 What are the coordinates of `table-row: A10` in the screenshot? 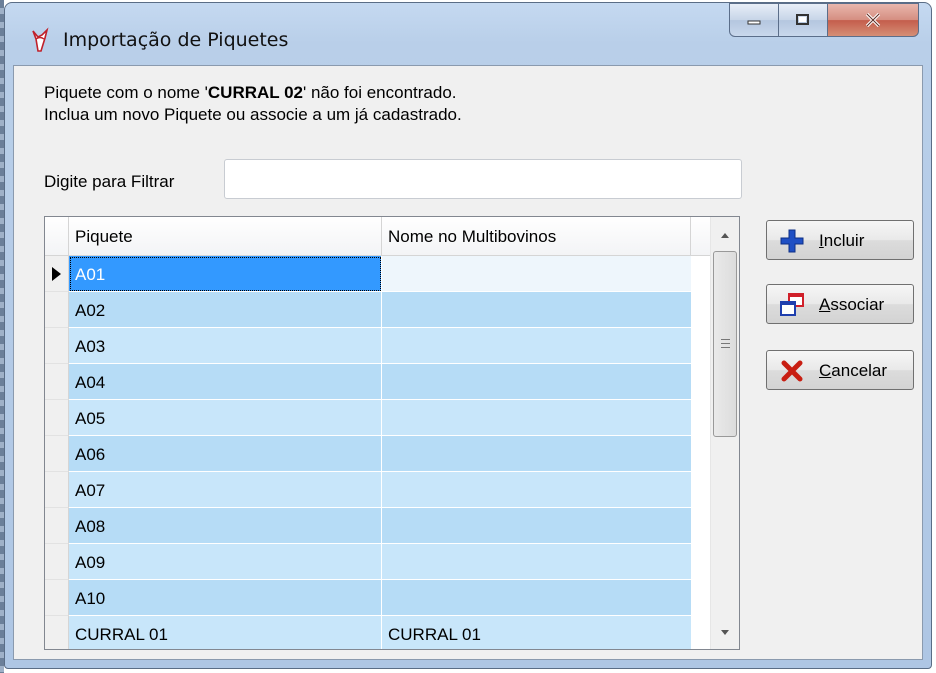 It's located at (378, 598).